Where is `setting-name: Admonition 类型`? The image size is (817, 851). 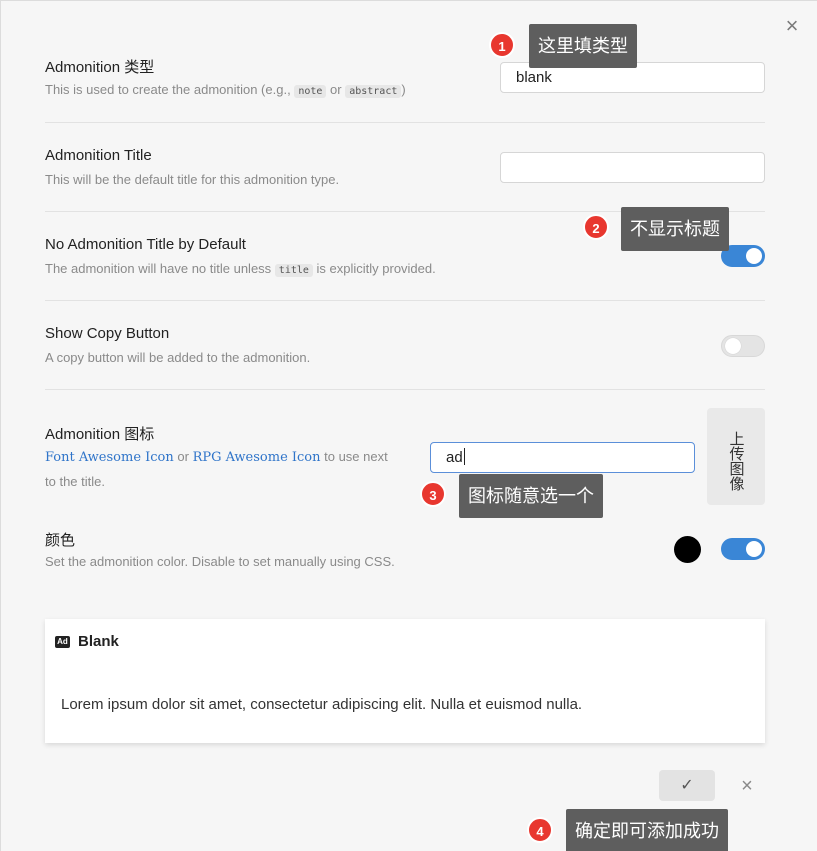 setting-name: Admonition 类型 is located at coordinates (100, 67).